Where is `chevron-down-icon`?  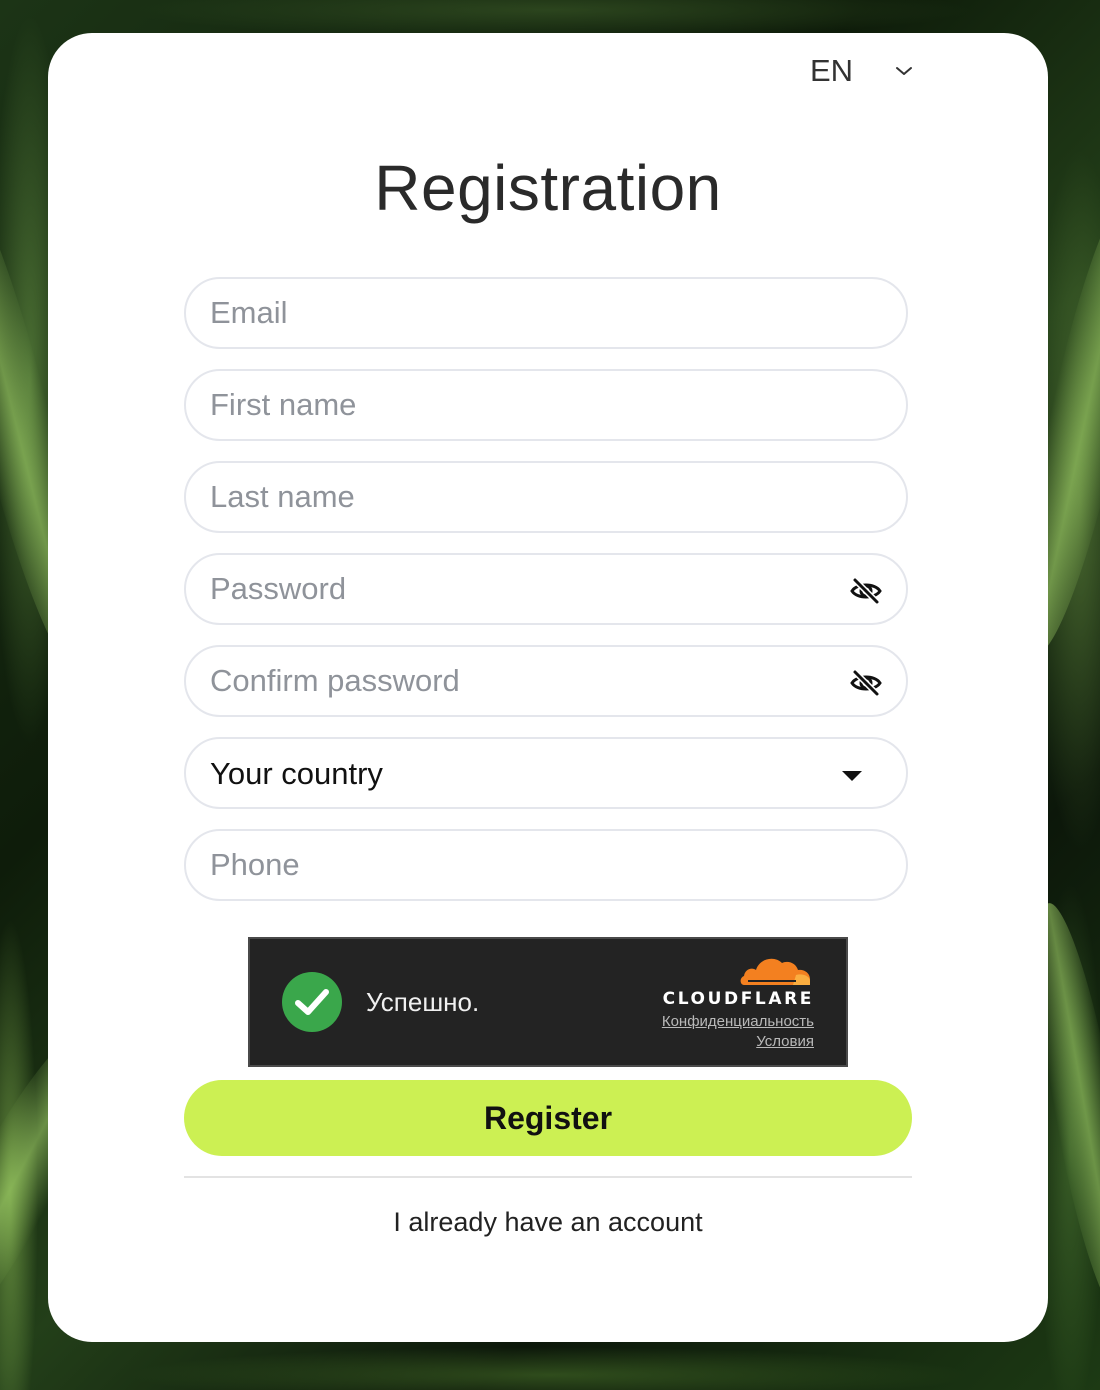
chevron-down-icon is located at coordinates (904, 71).